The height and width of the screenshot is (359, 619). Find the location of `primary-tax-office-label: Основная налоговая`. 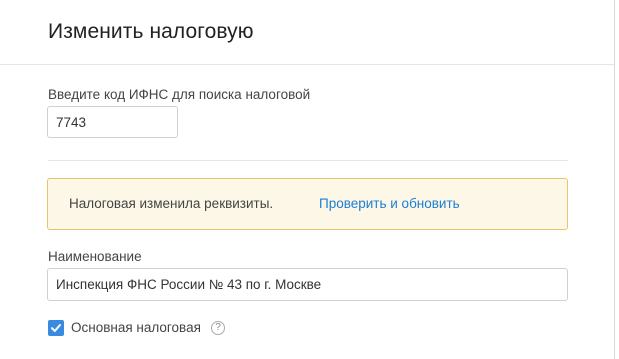

primary-tax-office-label: Основная налоговая is located at coordinates (136, 327).